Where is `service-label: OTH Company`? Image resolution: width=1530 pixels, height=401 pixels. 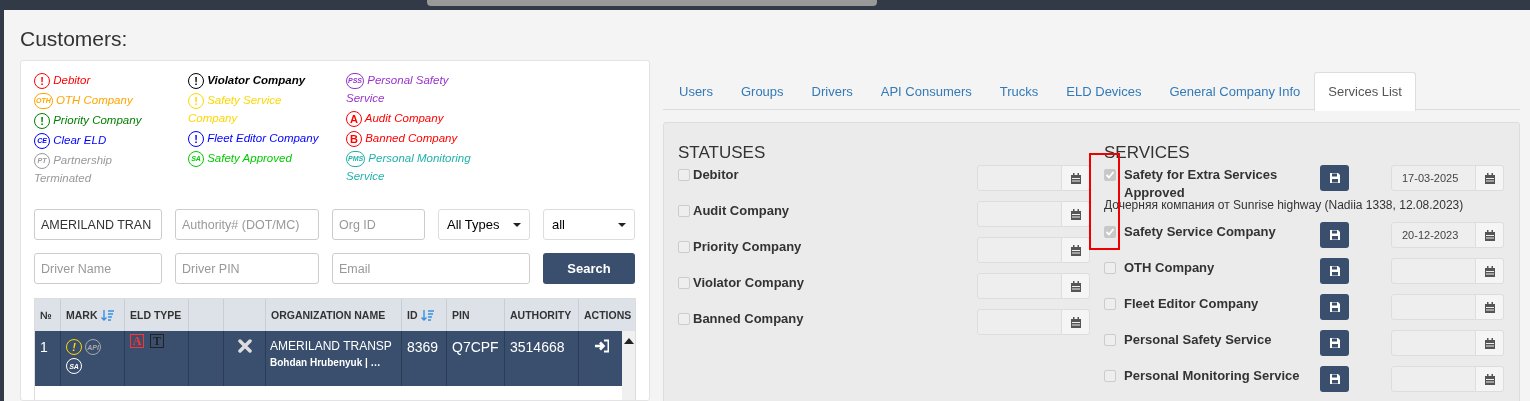 service-label: OTH Company is located at coordinates (1169, 268).